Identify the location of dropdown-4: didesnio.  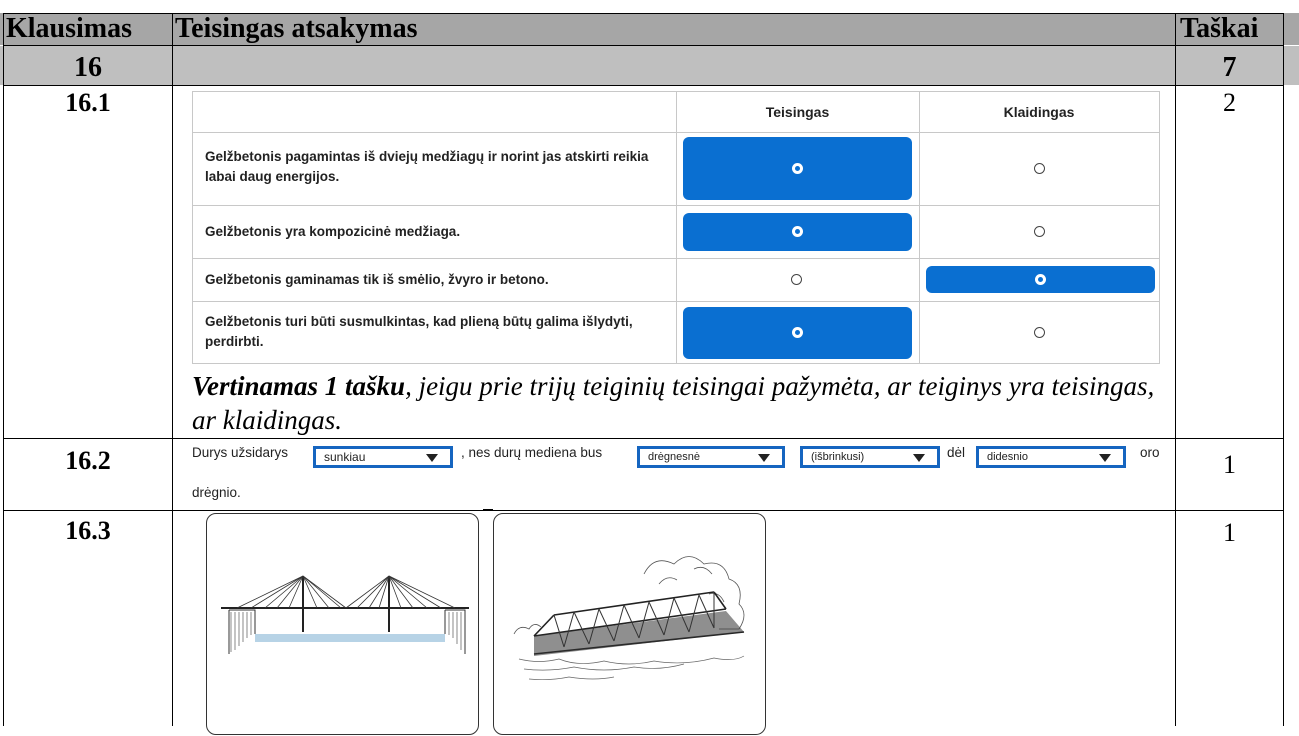
(1051, 457).